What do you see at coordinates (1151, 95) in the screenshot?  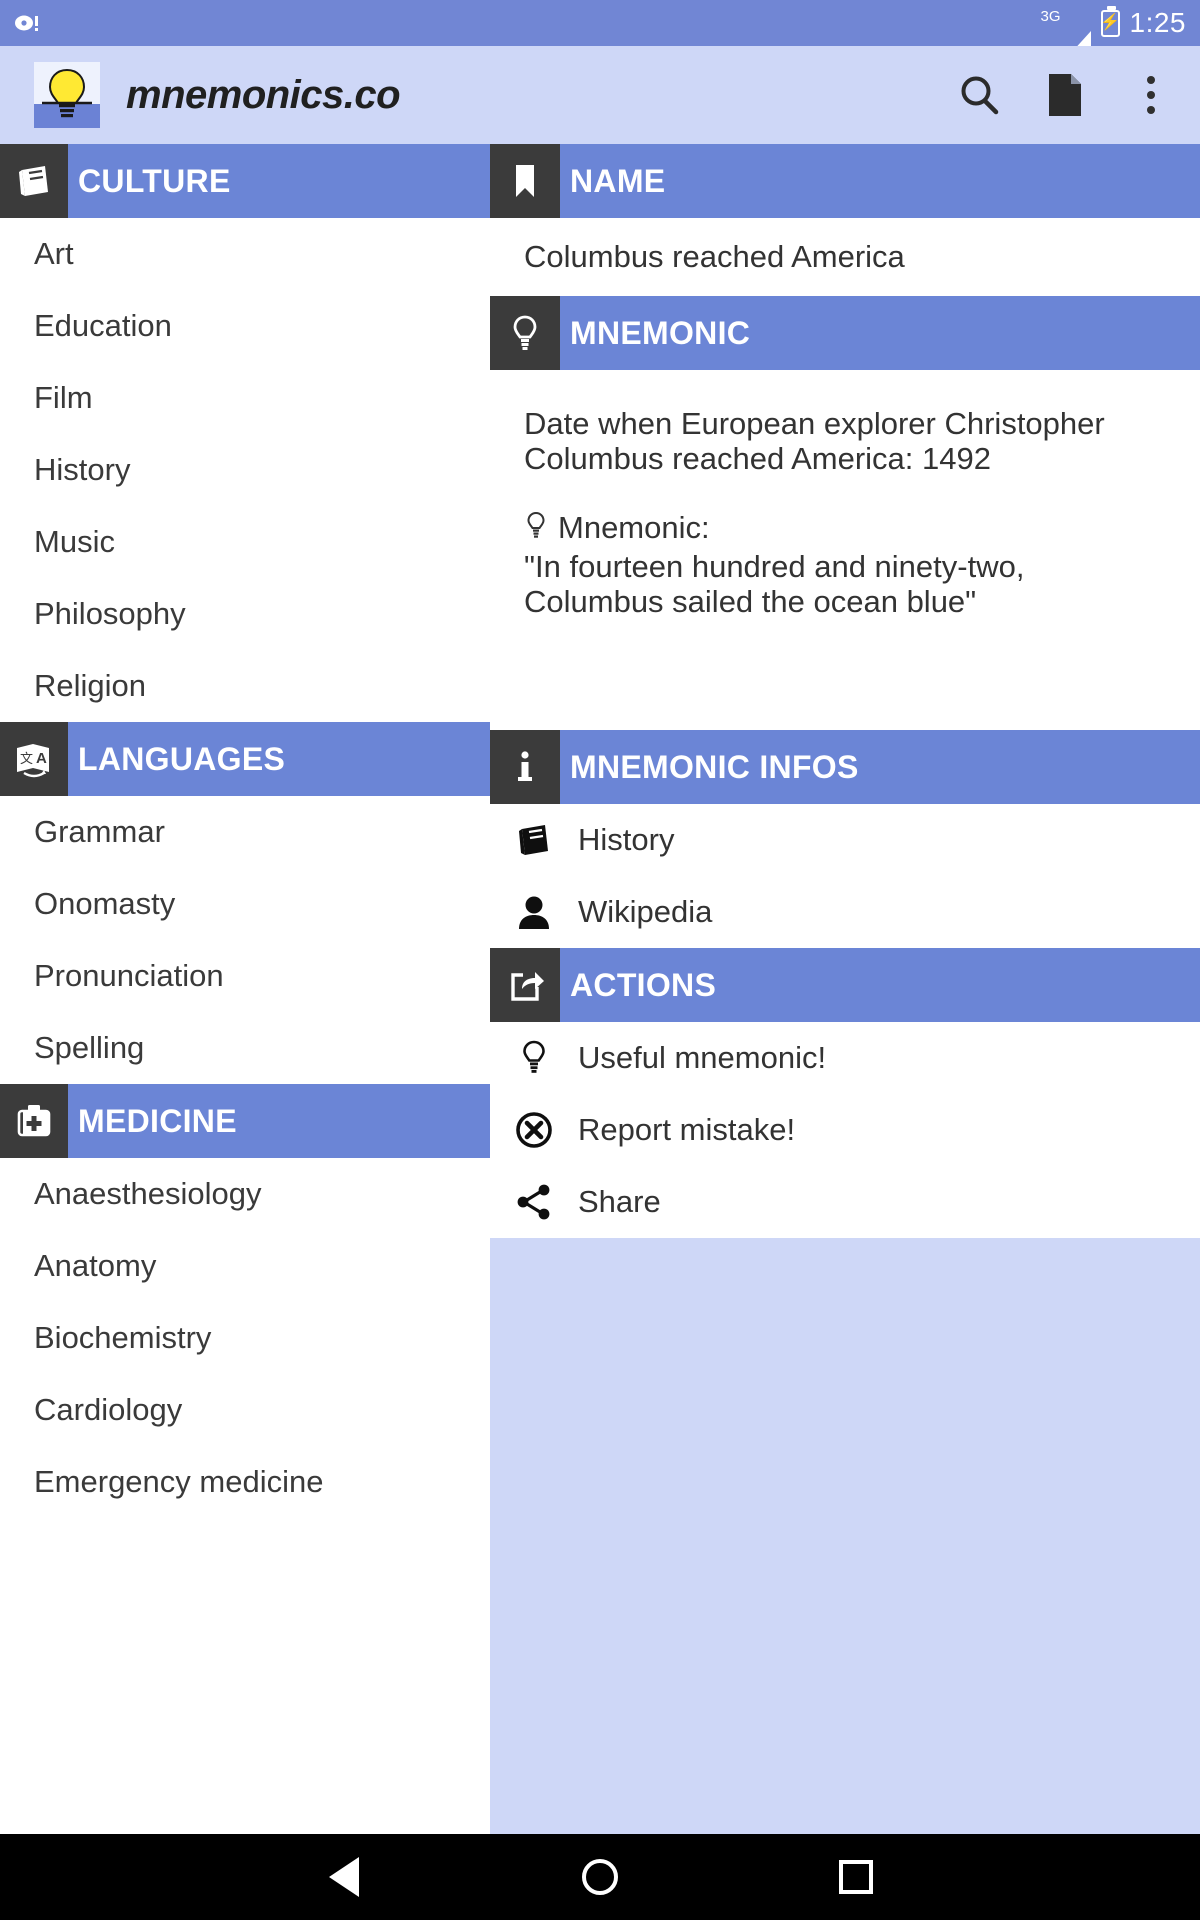 I see `overflow-menu-icon` at bounding box center [1151, 95].